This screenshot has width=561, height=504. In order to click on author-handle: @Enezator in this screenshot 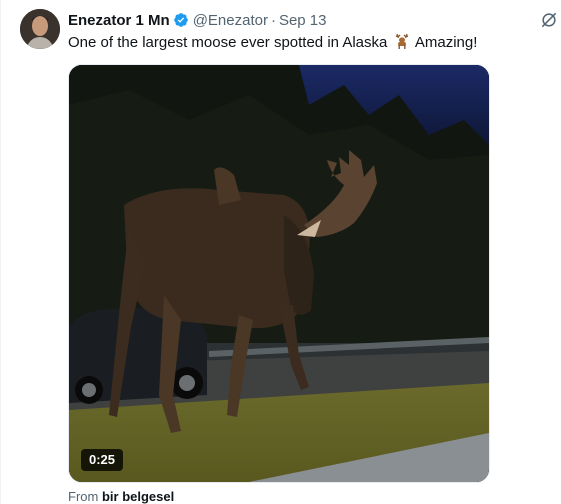, I will do `click(230, 20)`.